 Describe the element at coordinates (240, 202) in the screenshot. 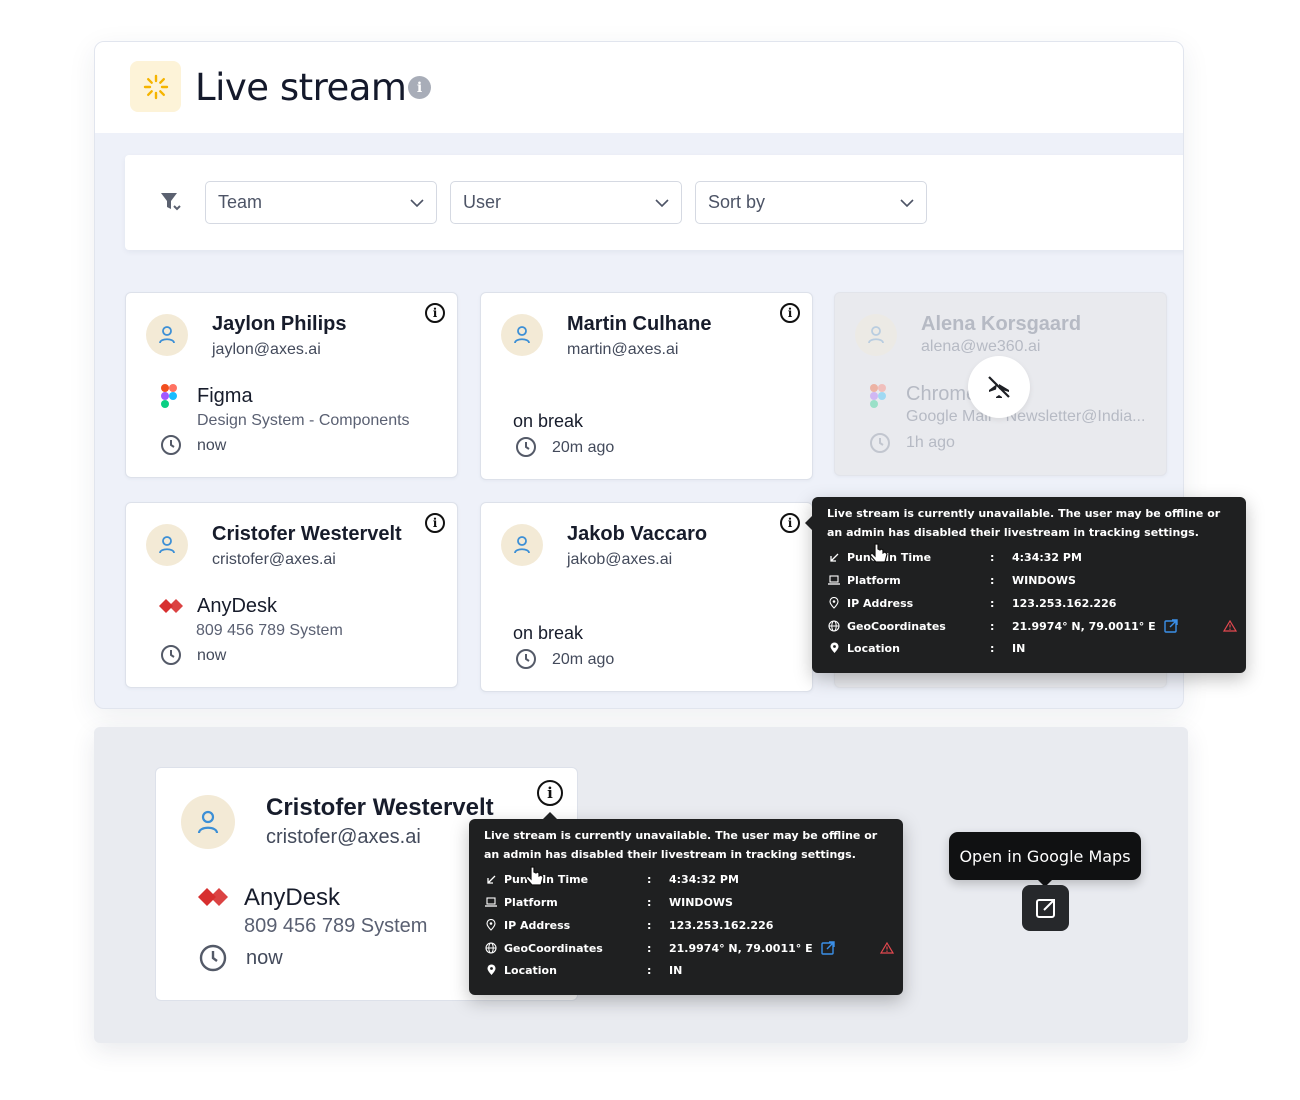

I see `team-select-value: Team` at that location.